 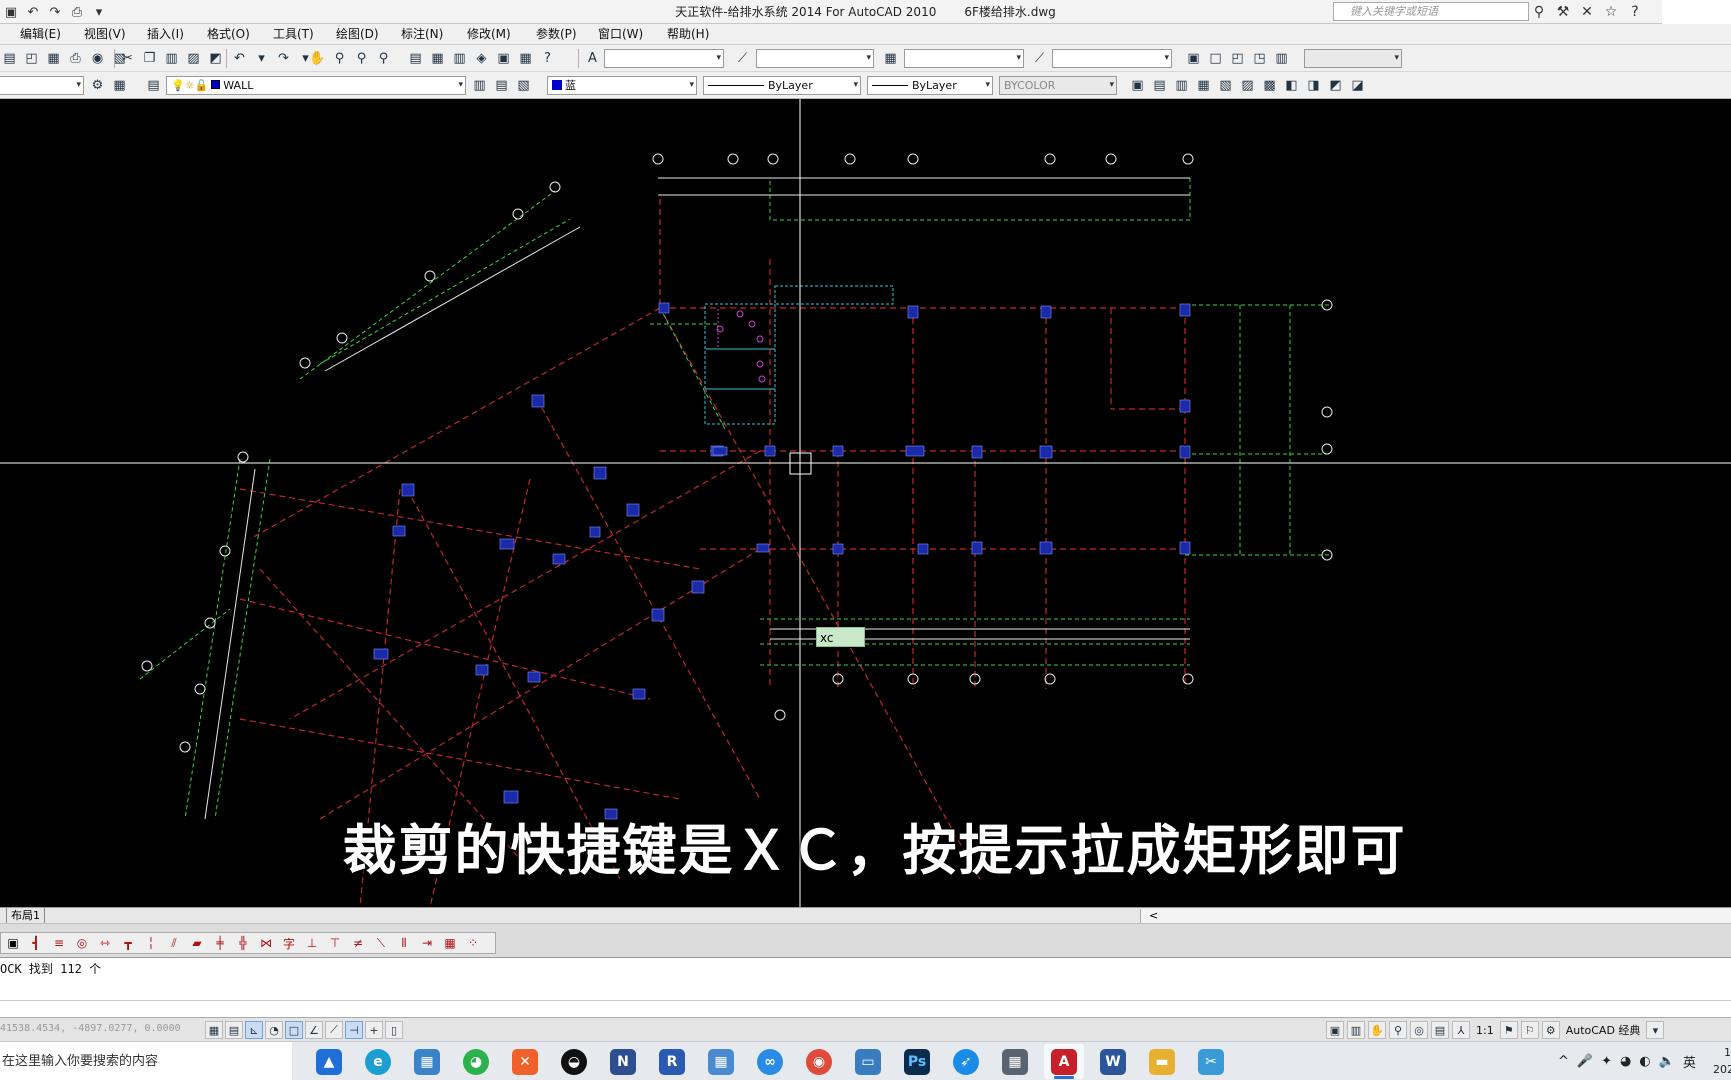 I want to click on dimension-style-icon: ⟋, so click(x=742, y=58).